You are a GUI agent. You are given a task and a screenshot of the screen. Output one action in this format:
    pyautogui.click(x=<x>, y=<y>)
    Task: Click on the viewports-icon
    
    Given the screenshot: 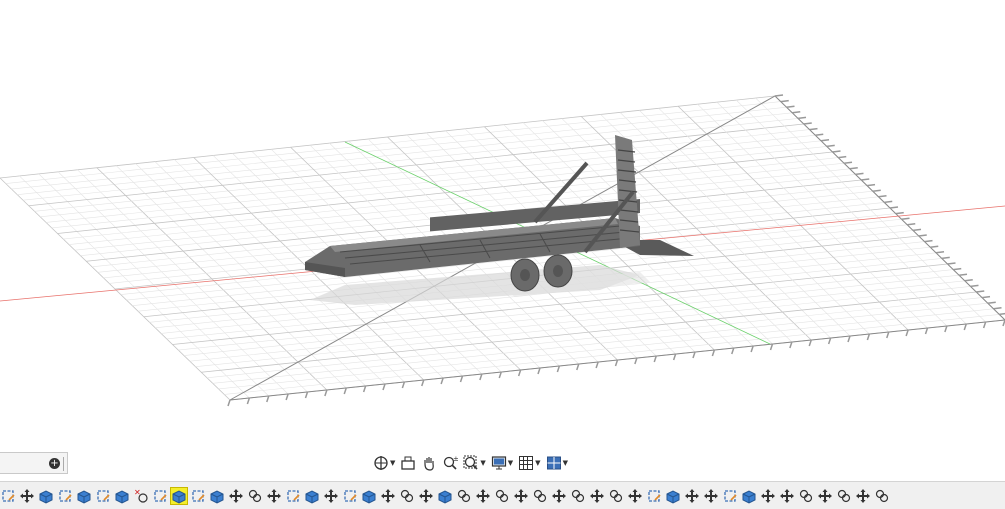 What is the action you would take?
    pyautogui.click(x=553, y=463)
    